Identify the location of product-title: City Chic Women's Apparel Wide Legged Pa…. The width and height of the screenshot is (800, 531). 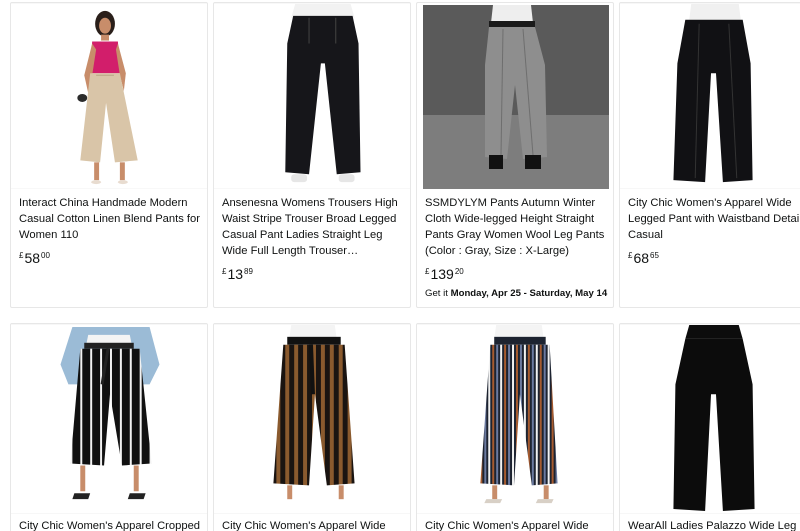
(714, 219).